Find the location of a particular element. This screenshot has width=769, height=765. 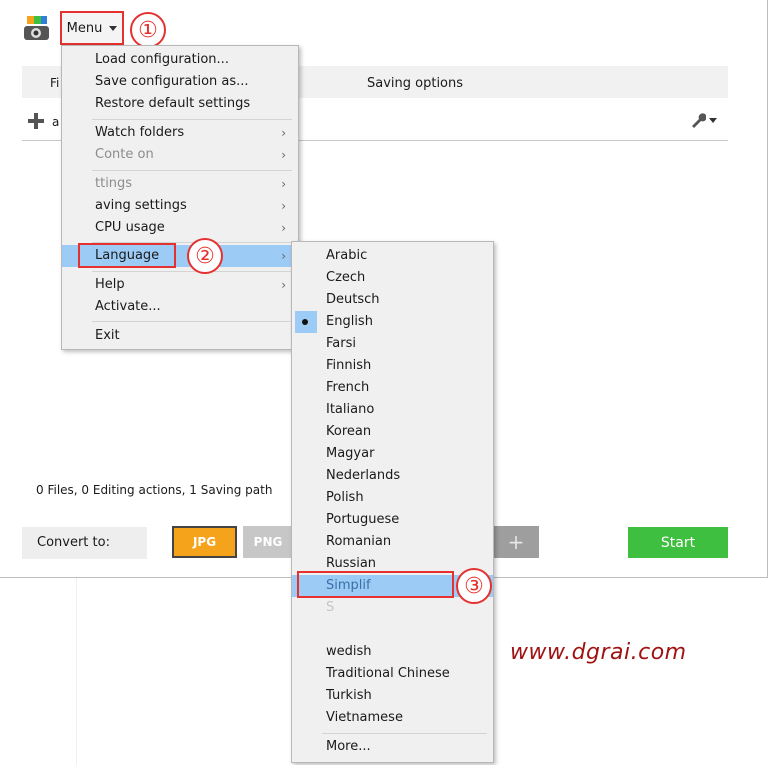

app-logo-icon is located at coordinates (36, 28).